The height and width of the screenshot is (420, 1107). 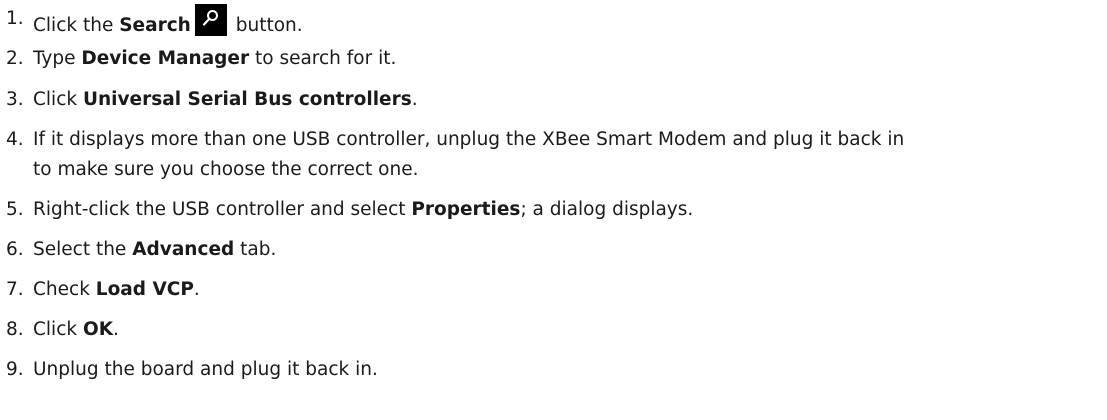 What do you see at coordinates (15, 289) in the screenshot?
I see `step-number: 7.` at bounding box center [15, 289].